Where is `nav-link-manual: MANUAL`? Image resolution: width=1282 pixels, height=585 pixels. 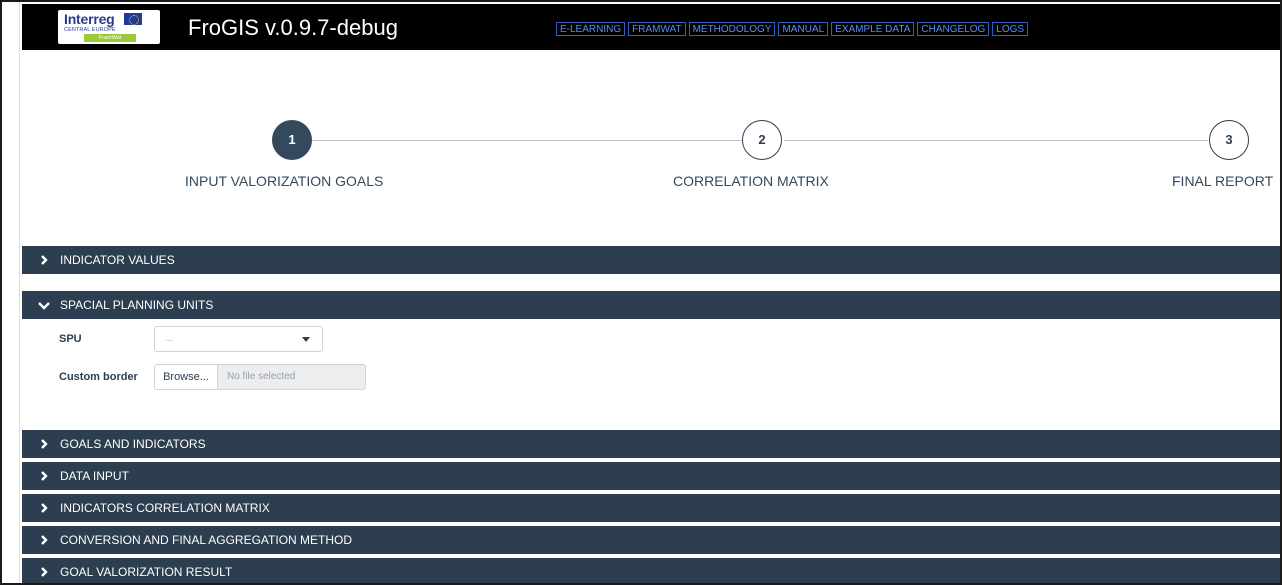 nav-link-manual: MANUAL is located at coordinates (803, 29).